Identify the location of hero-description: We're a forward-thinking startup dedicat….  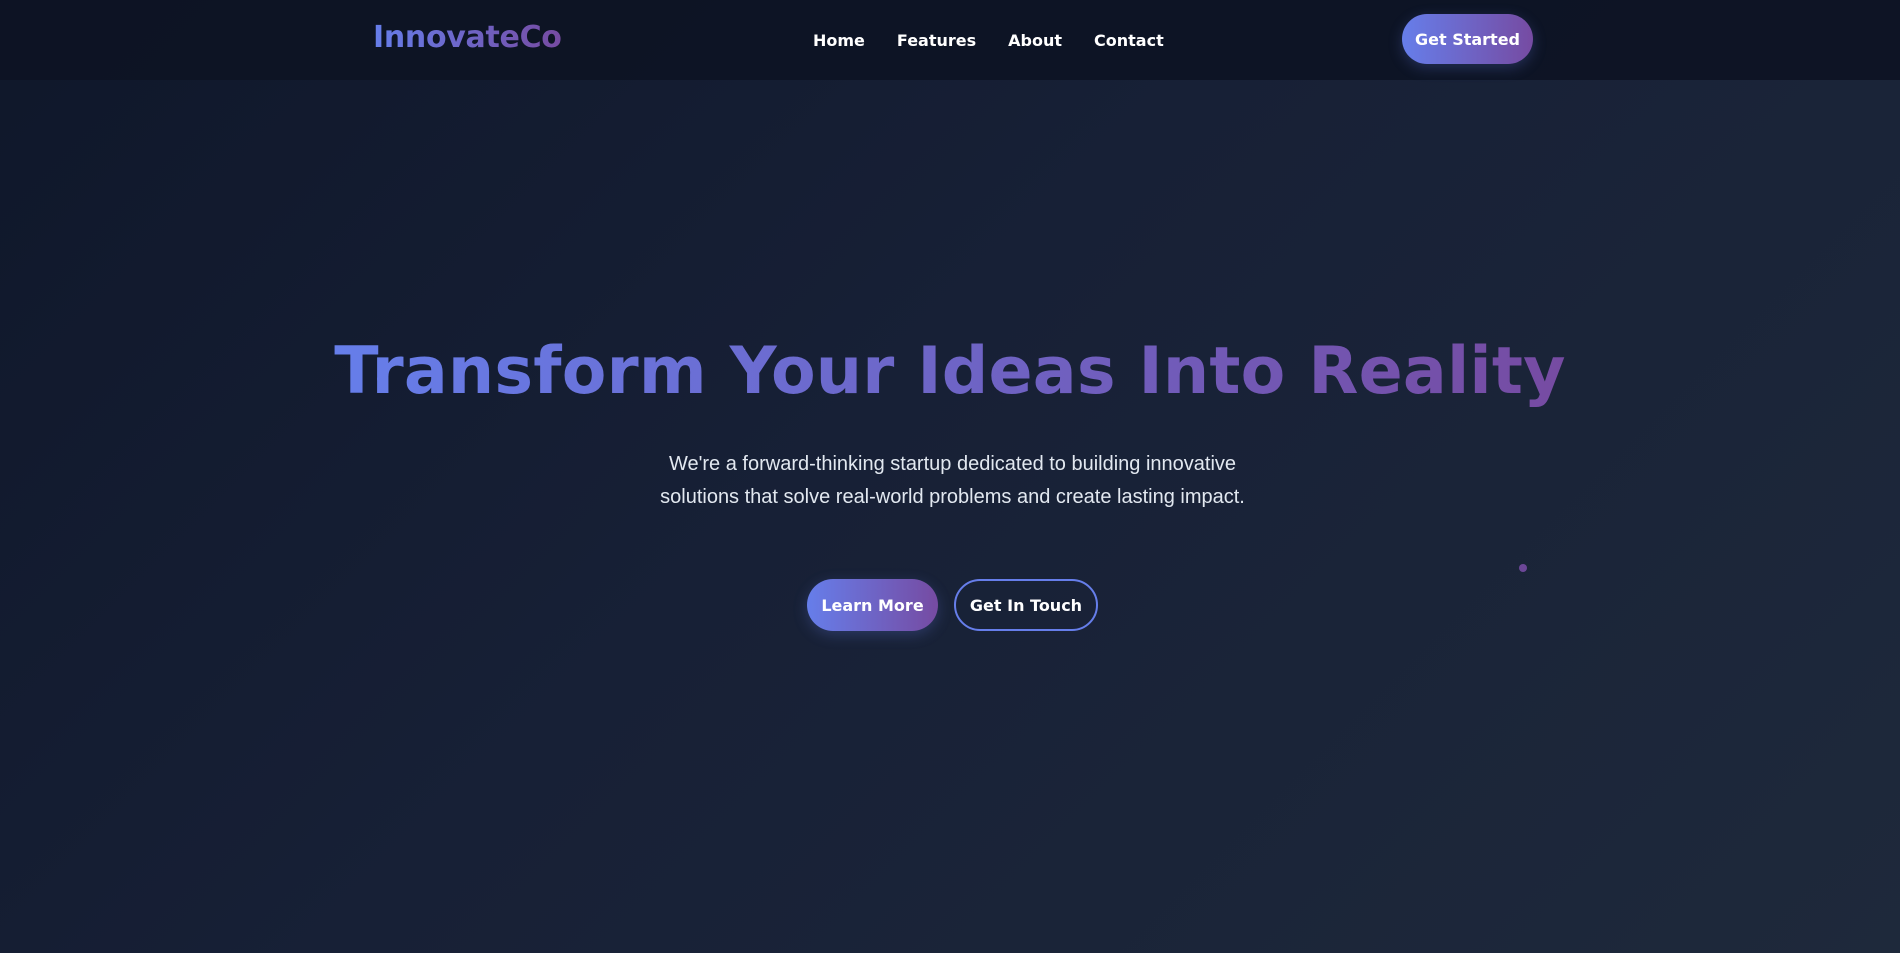
(952, 480).